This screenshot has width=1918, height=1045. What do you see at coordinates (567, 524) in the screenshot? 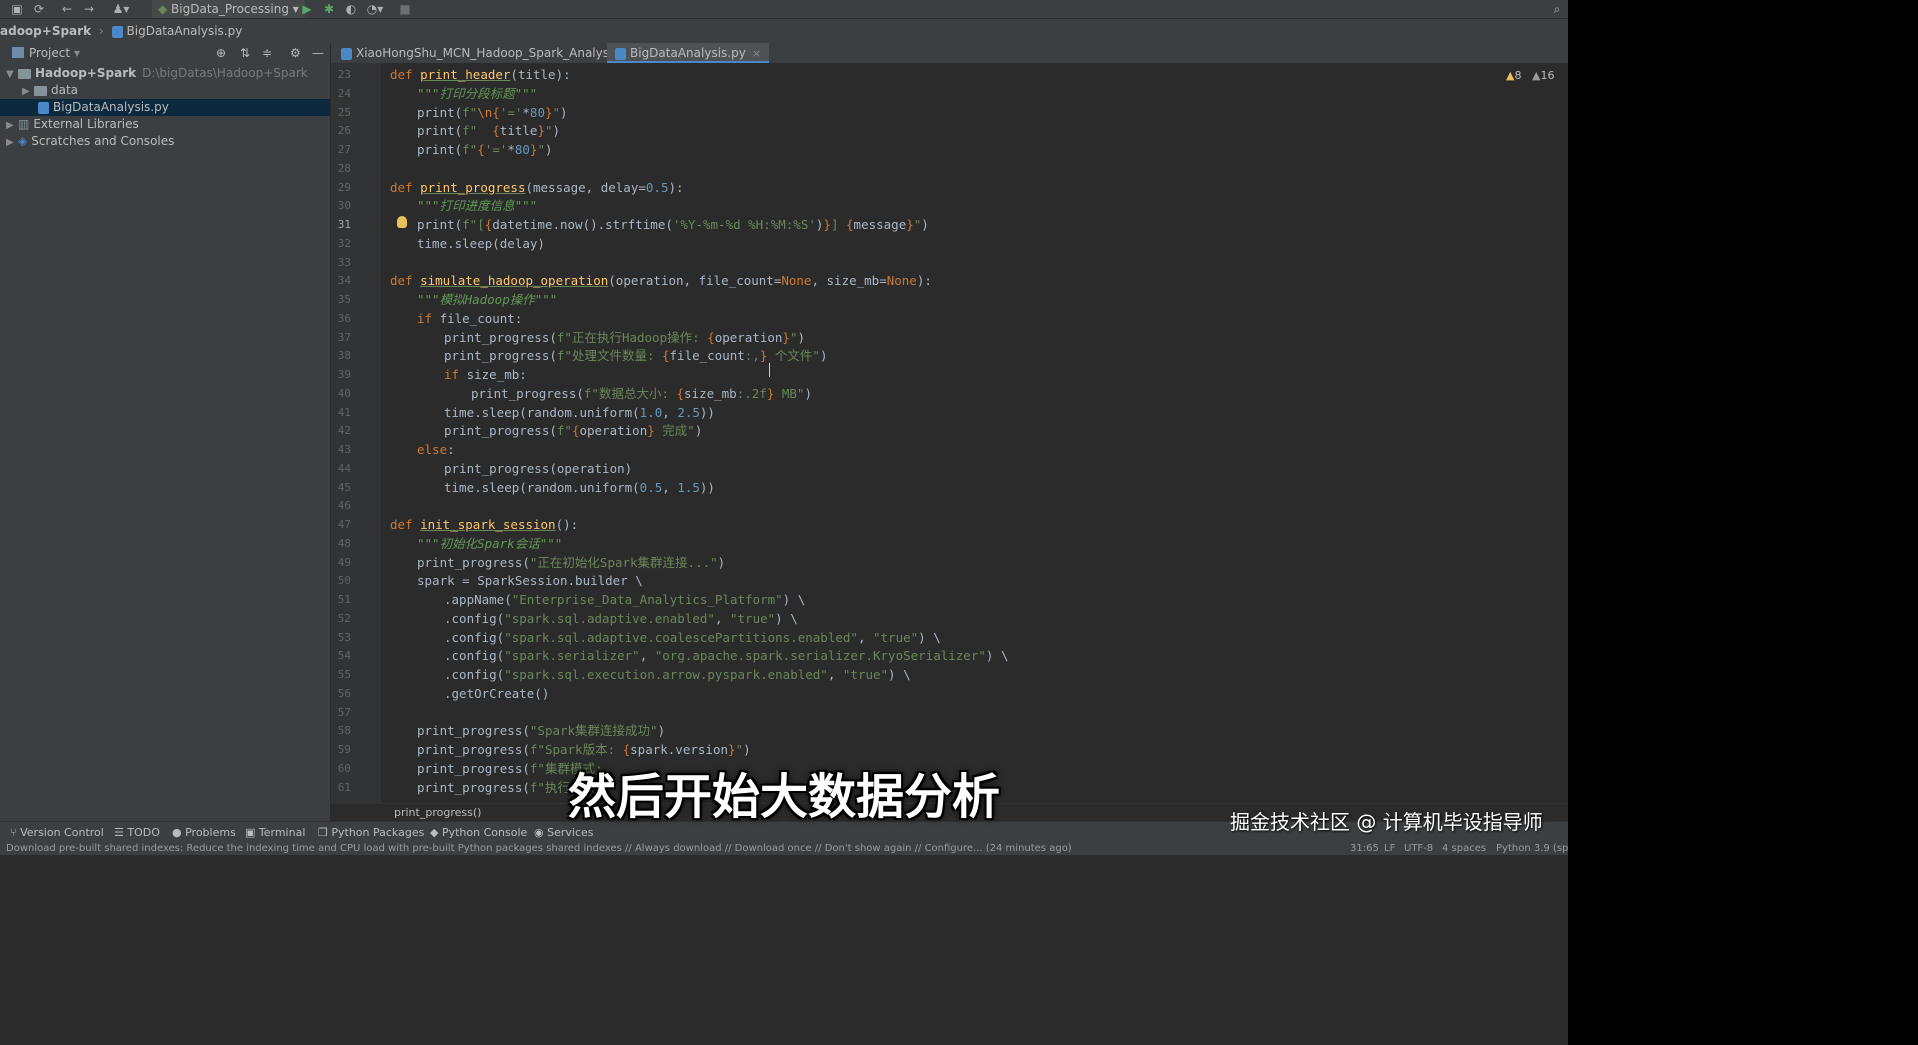
I see `code-token: ():` at bounding box center [567, 524].